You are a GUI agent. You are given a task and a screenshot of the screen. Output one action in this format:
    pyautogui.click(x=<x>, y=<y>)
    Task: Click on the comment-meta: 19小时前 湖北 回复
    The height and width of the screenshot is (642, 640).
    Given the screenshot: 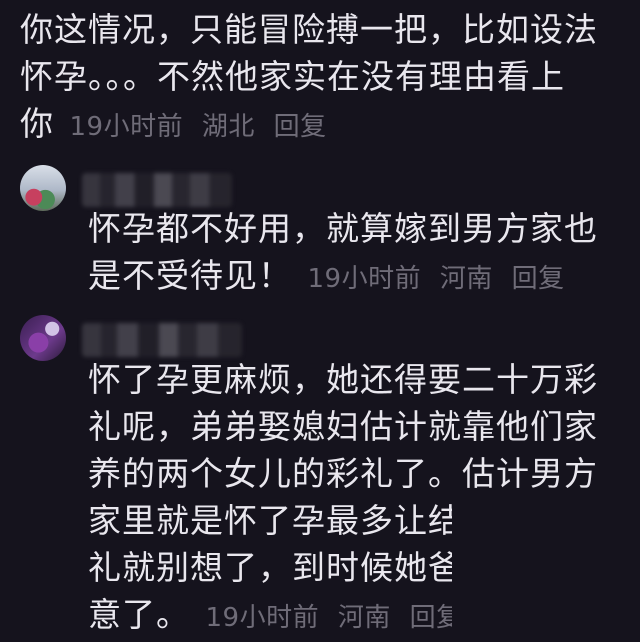 What is the action you would take?
    pyautogui.click(x=196, y=127)
    